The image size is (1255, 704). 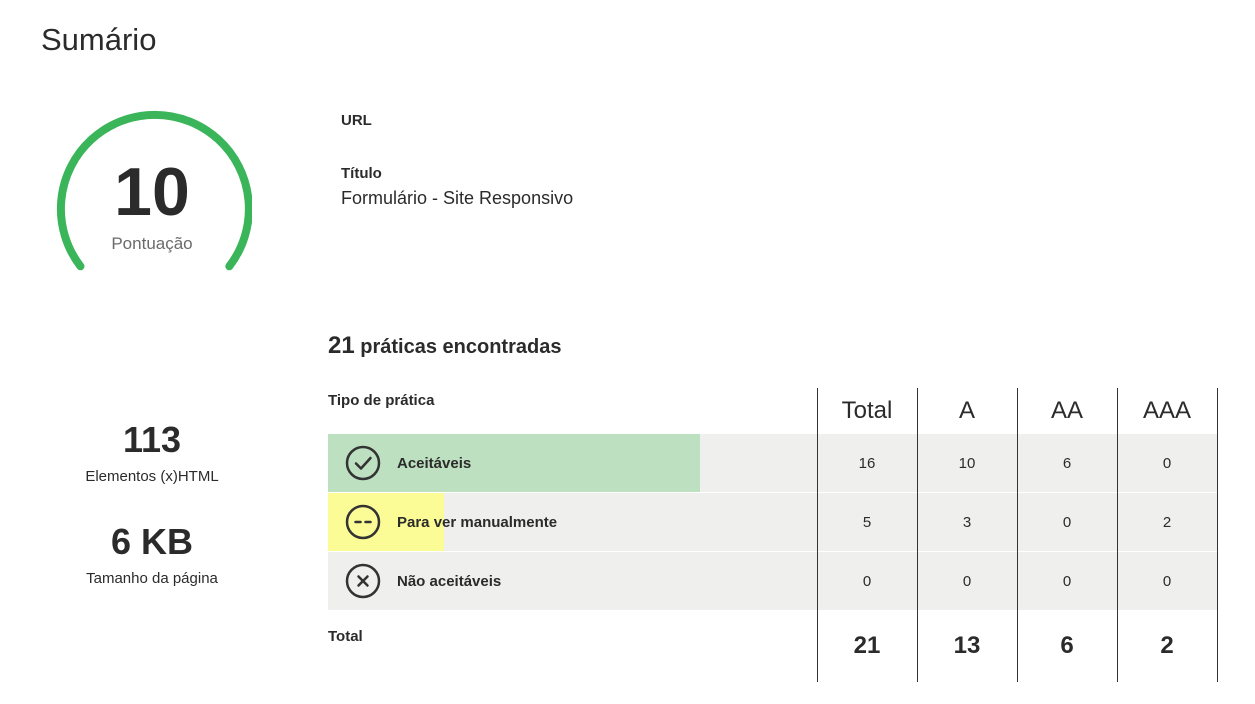 What do you see at coordinates (866, 522) in the screenshot?
I see `cell-total: 5` at bounding box center [866, 522].